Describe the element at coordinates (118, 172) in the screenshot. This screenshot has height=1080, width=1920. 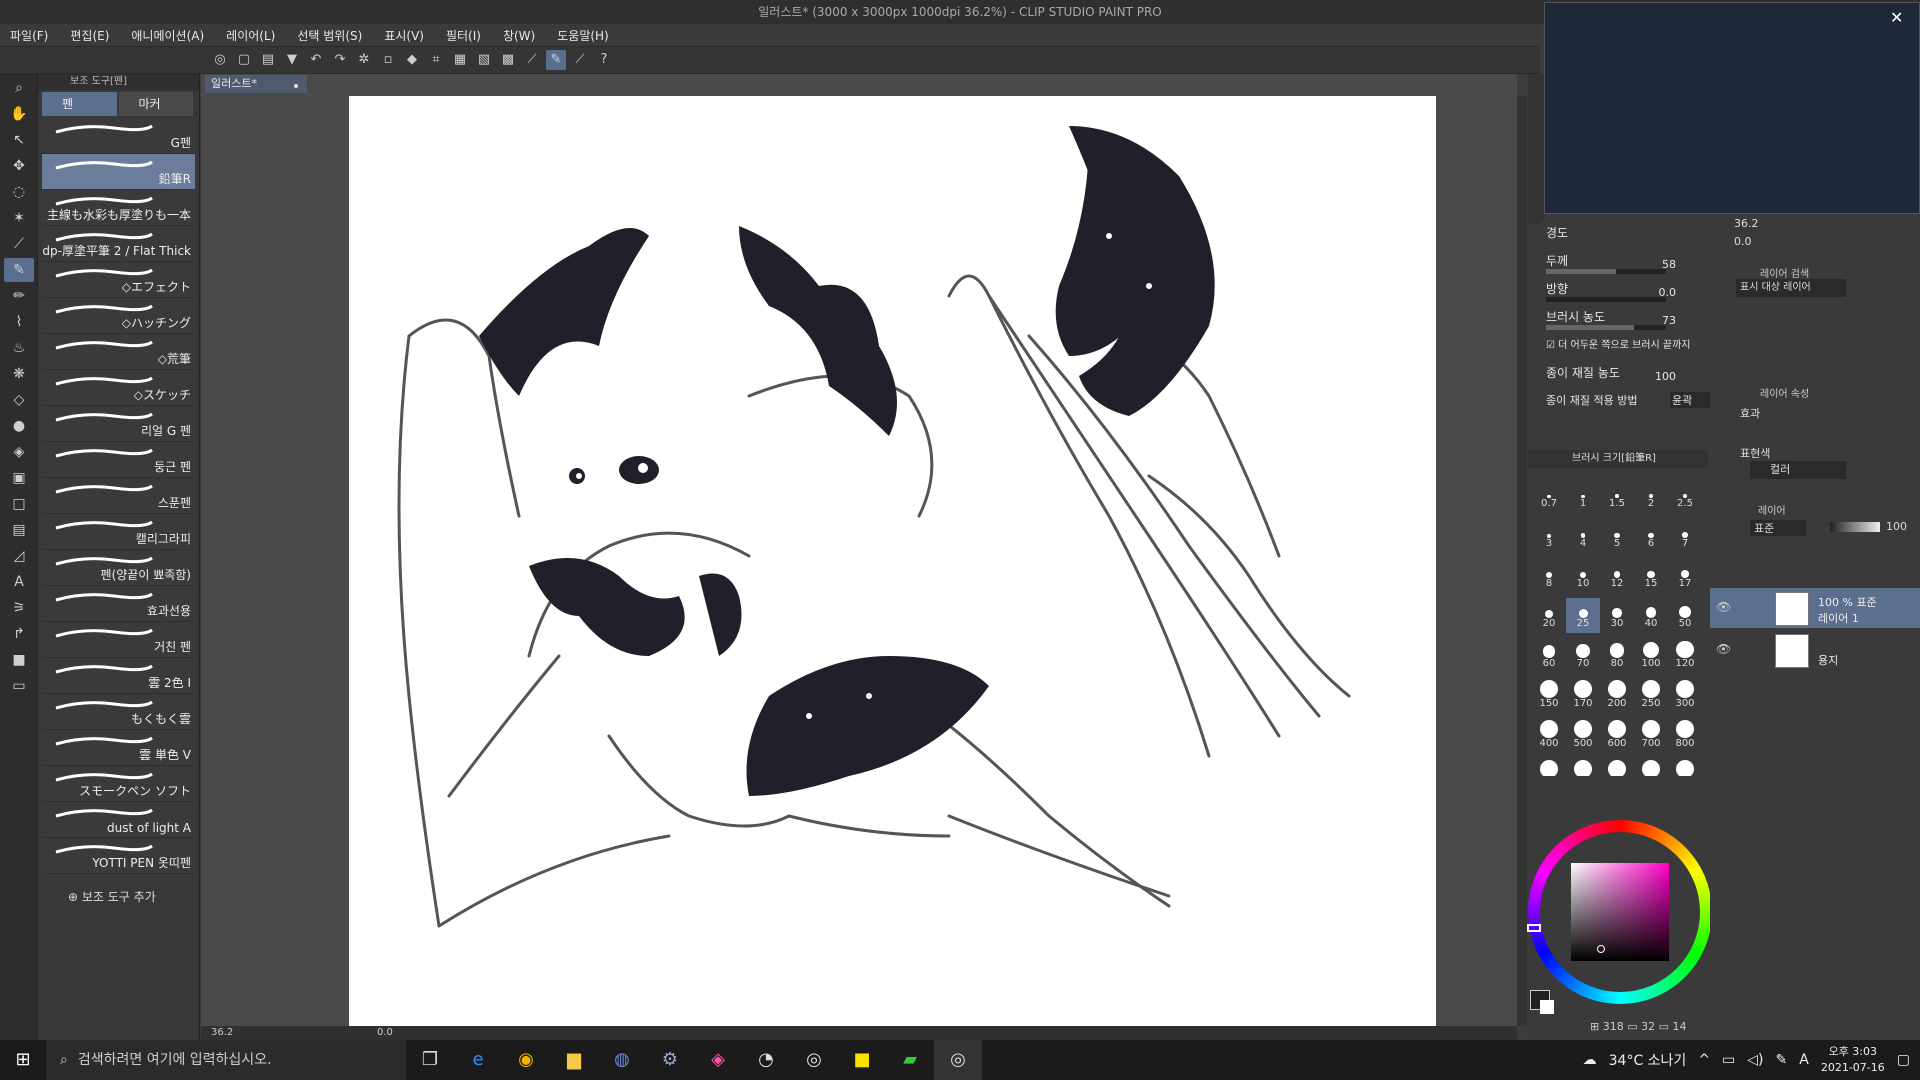
I see `brush-item: 鉛筆R` at that location.